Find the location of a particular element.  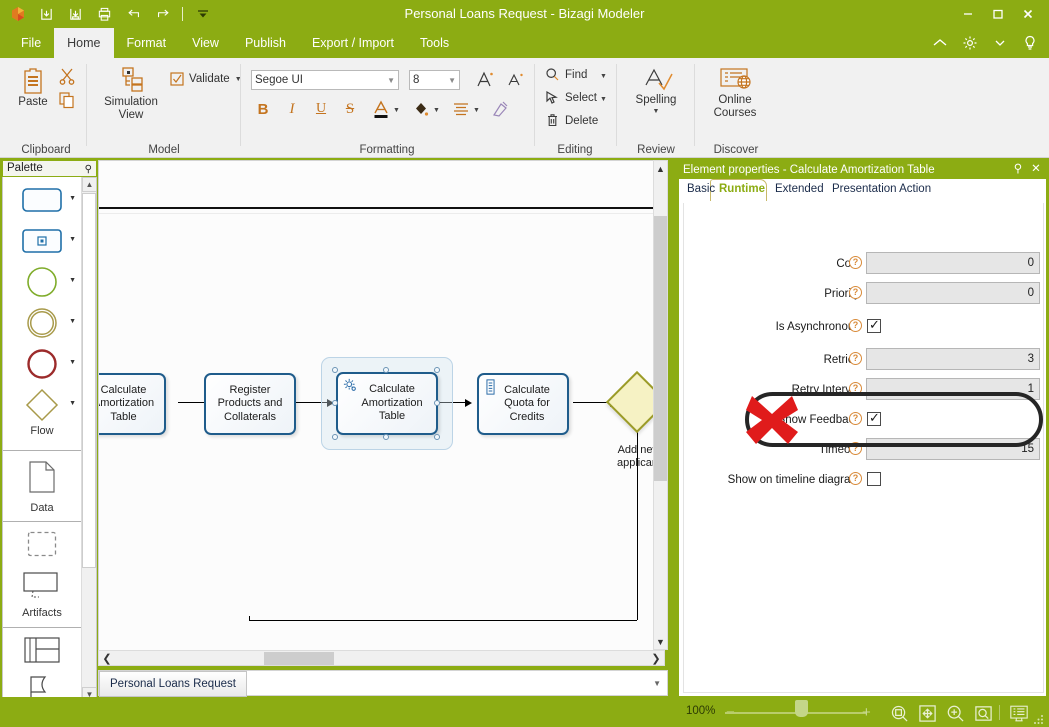

resize-handle-sw is located at coordinates (335, 437).